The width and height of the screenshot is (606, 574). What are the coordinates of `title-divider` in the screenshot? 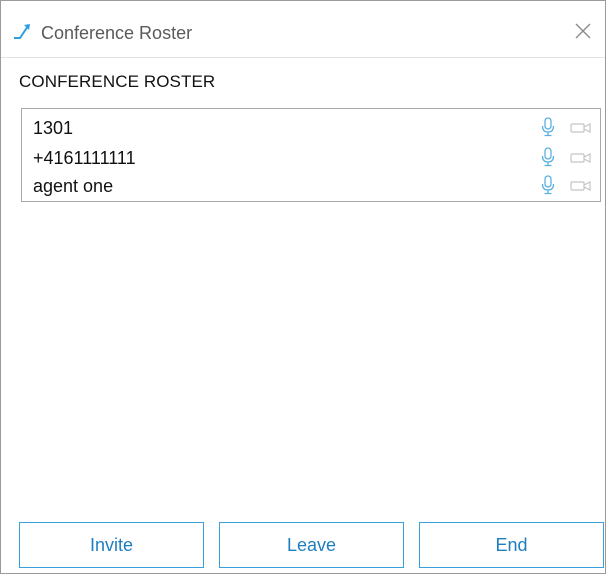 It's located at (303, 57).